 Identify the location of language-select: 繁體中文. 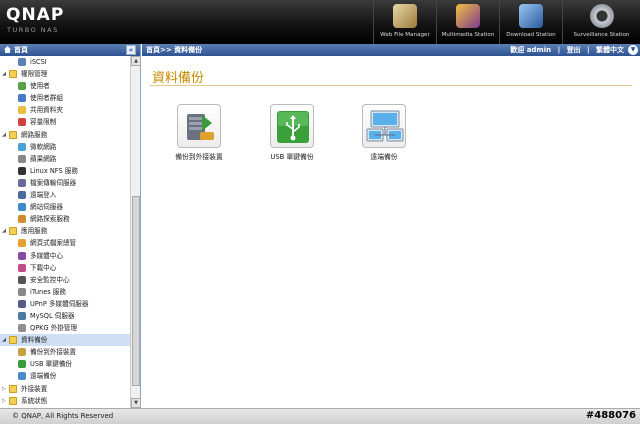
(610, 50).